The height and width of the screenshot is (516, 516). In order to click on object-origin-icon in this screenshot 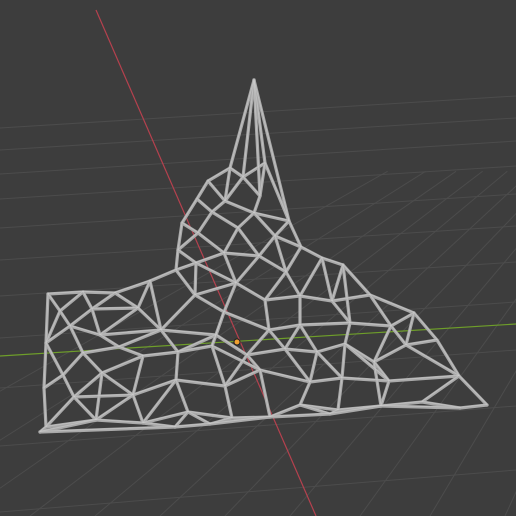, I will do `click(237, 342)`.